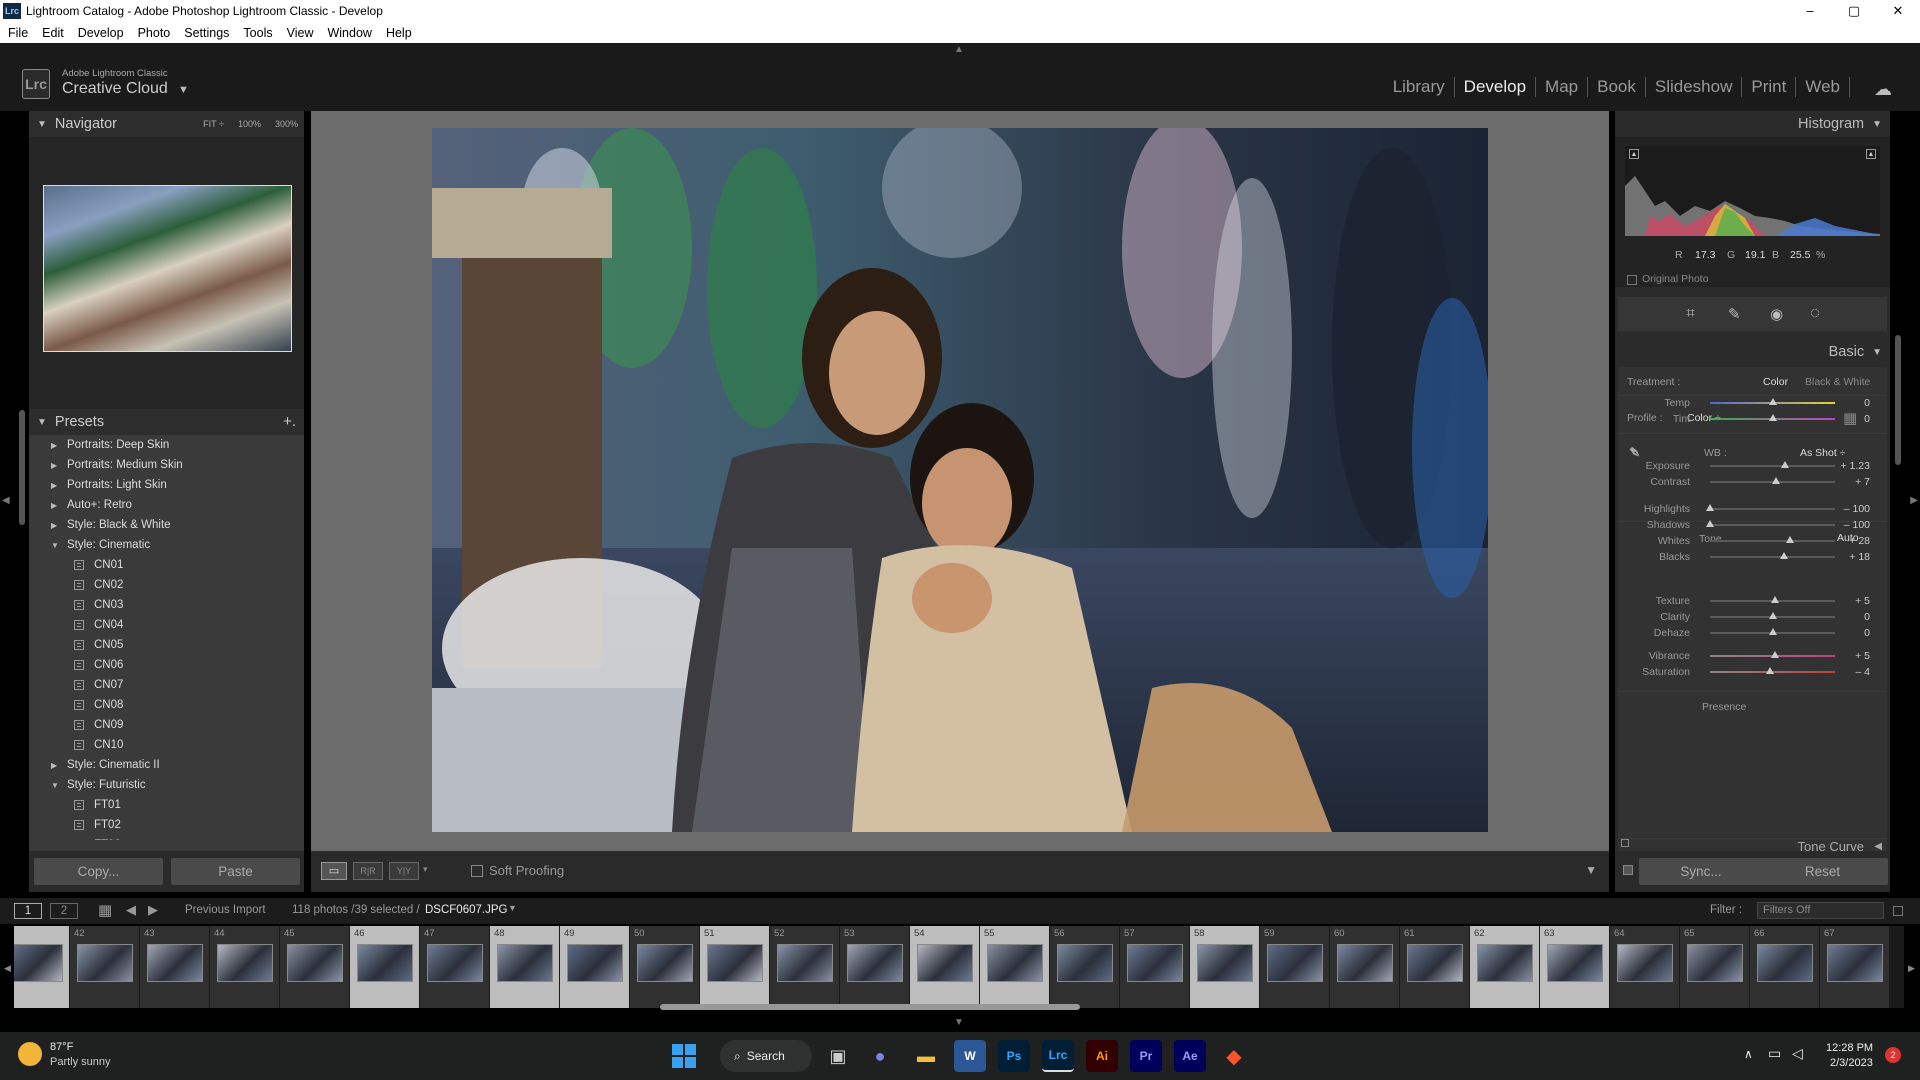 Image resolution: width=1920 pixels, height=1080 pixels. Describe the element at coordinates (1851, 1063) in the screenshot. I see `clock-date: 2/3/2023` at that location.